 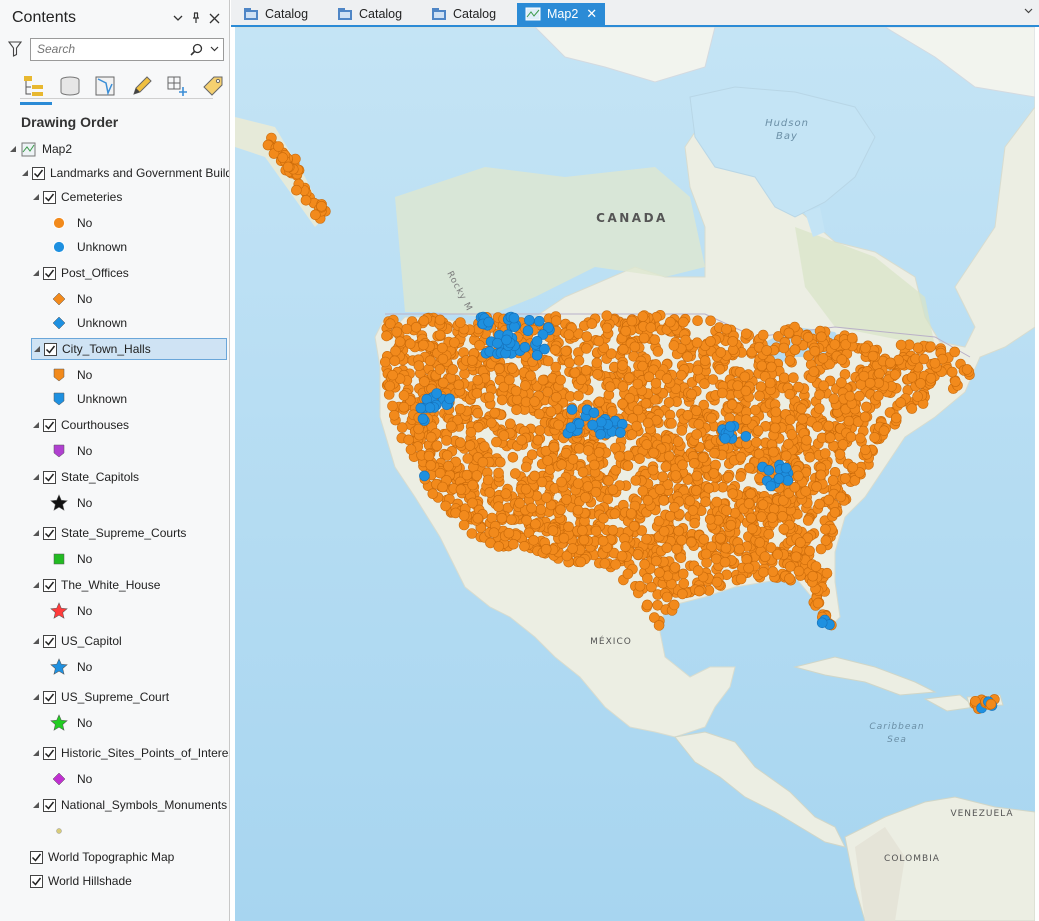 I want to click on options-dropdown-icon, so click(x=178, y=18).